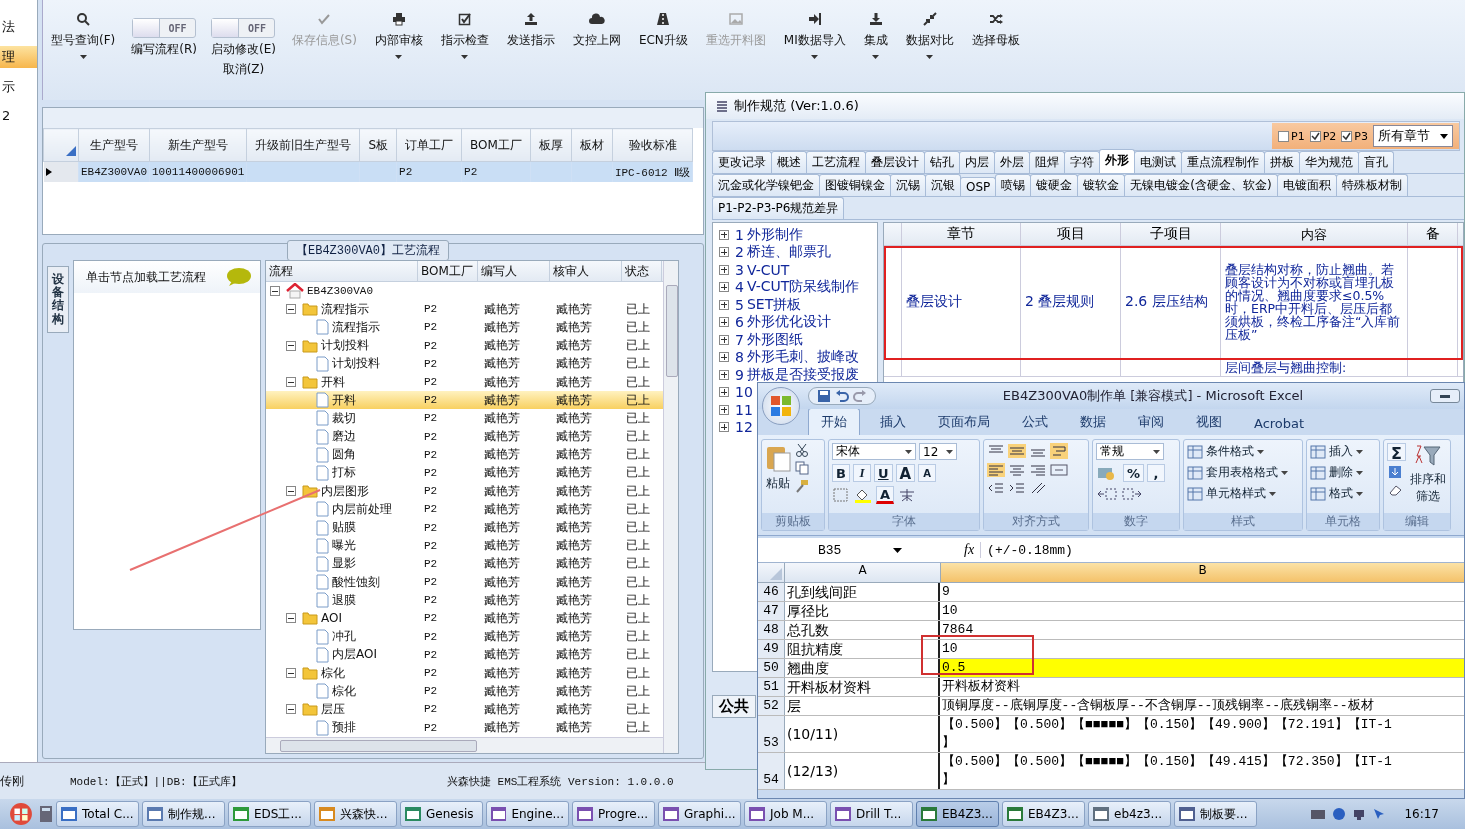 This screenshot has width=1465, height=829. What do you see at coordinates (1012, 162) in the screenshot?
I see `tab: 外层` at bounding box center [1012, 162].